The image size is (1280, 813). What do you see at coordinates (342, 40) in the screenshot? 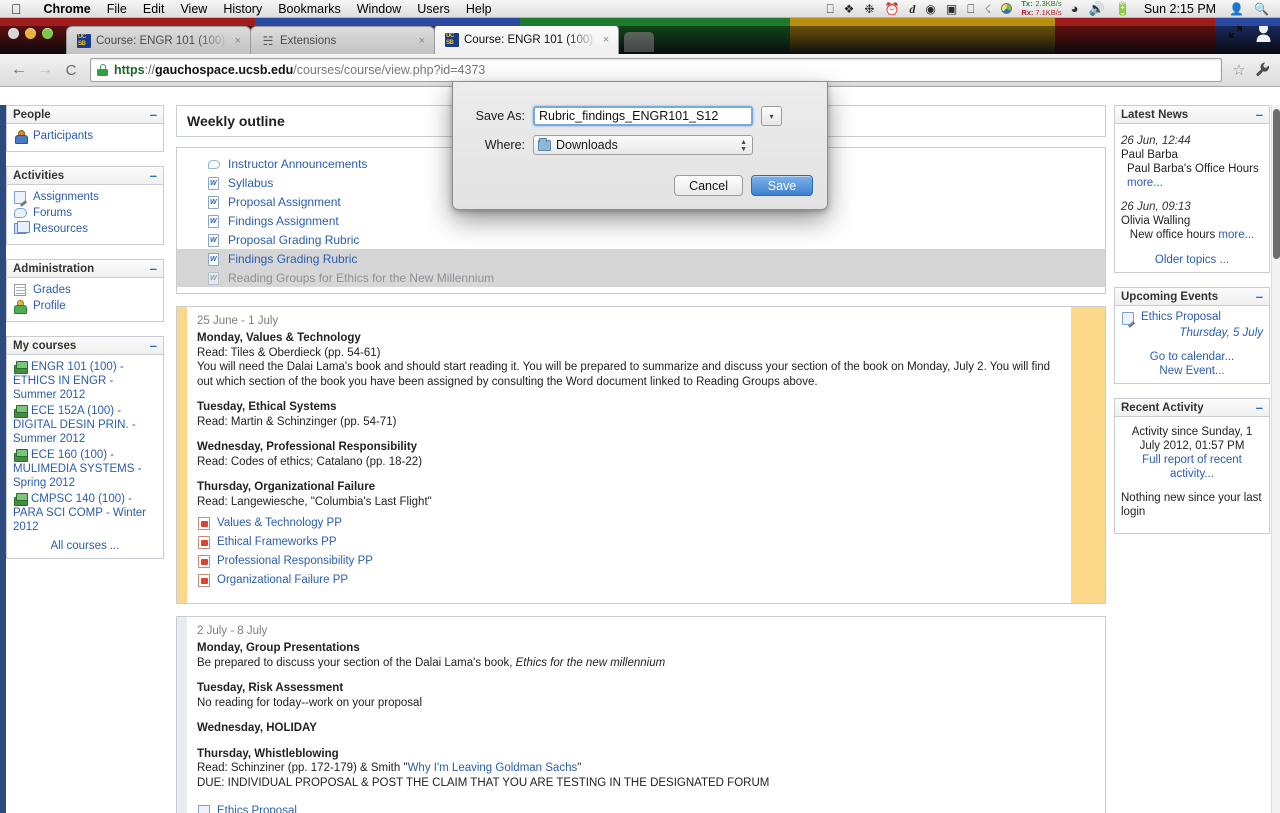
I see `tab-extensions: ☵ Extensions ×` at bounding box center [342, 40].